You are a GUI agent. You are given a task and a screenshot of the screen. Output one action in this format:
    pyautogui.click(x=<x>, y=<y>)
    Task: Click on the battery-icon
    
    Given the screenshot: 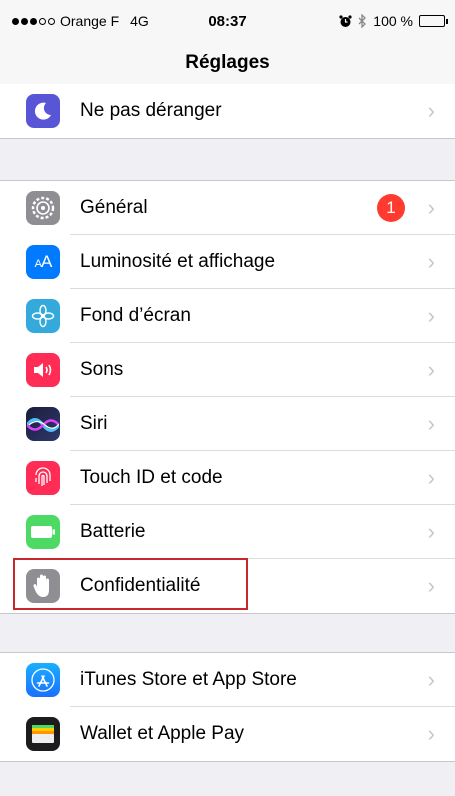 What is the action you would take?
    pyautogui.click(x=43, y=532)
    